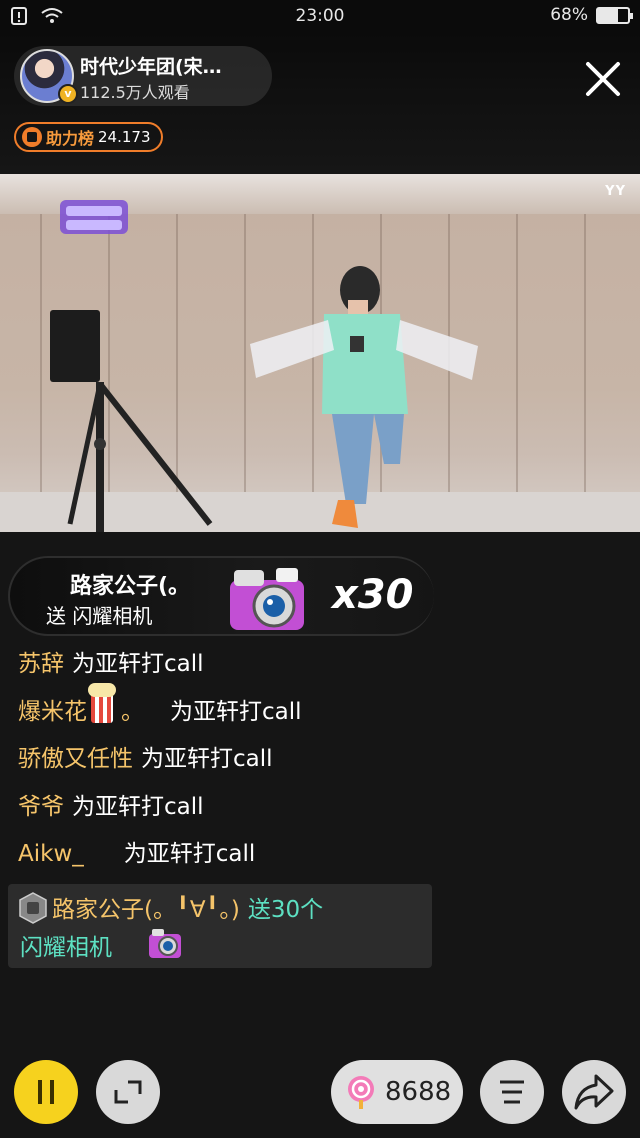 Image resolution: width=640 pixels, height=1138 pixels. What do you see at coordinates (228, 668) in the screenshot?
I see `chat-message: 苏辞 为亚轩打call` at bounding box center [228, 668].